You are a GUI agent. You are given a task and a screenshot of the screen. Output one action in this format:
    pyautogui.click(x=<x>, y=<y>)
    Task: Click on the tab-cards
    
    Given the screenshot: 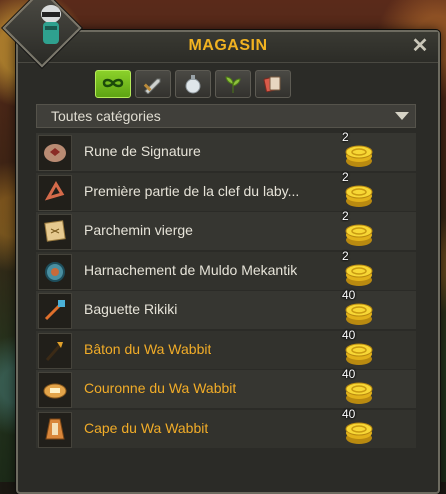 What is the action you would take?
    pyautogui.click(x=273, y=84)
    